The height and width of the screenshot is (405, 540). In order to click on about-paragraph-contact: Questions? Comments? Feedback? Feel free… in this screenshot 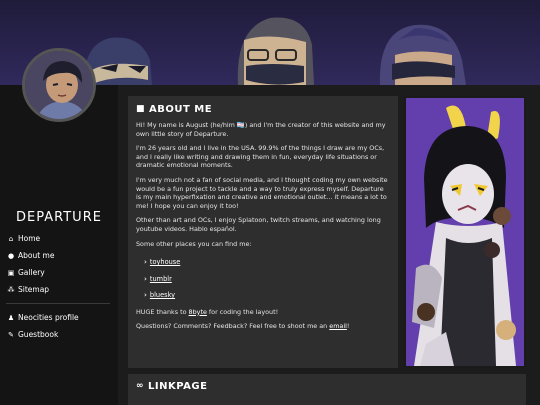, I will do `click(263, 326)`.